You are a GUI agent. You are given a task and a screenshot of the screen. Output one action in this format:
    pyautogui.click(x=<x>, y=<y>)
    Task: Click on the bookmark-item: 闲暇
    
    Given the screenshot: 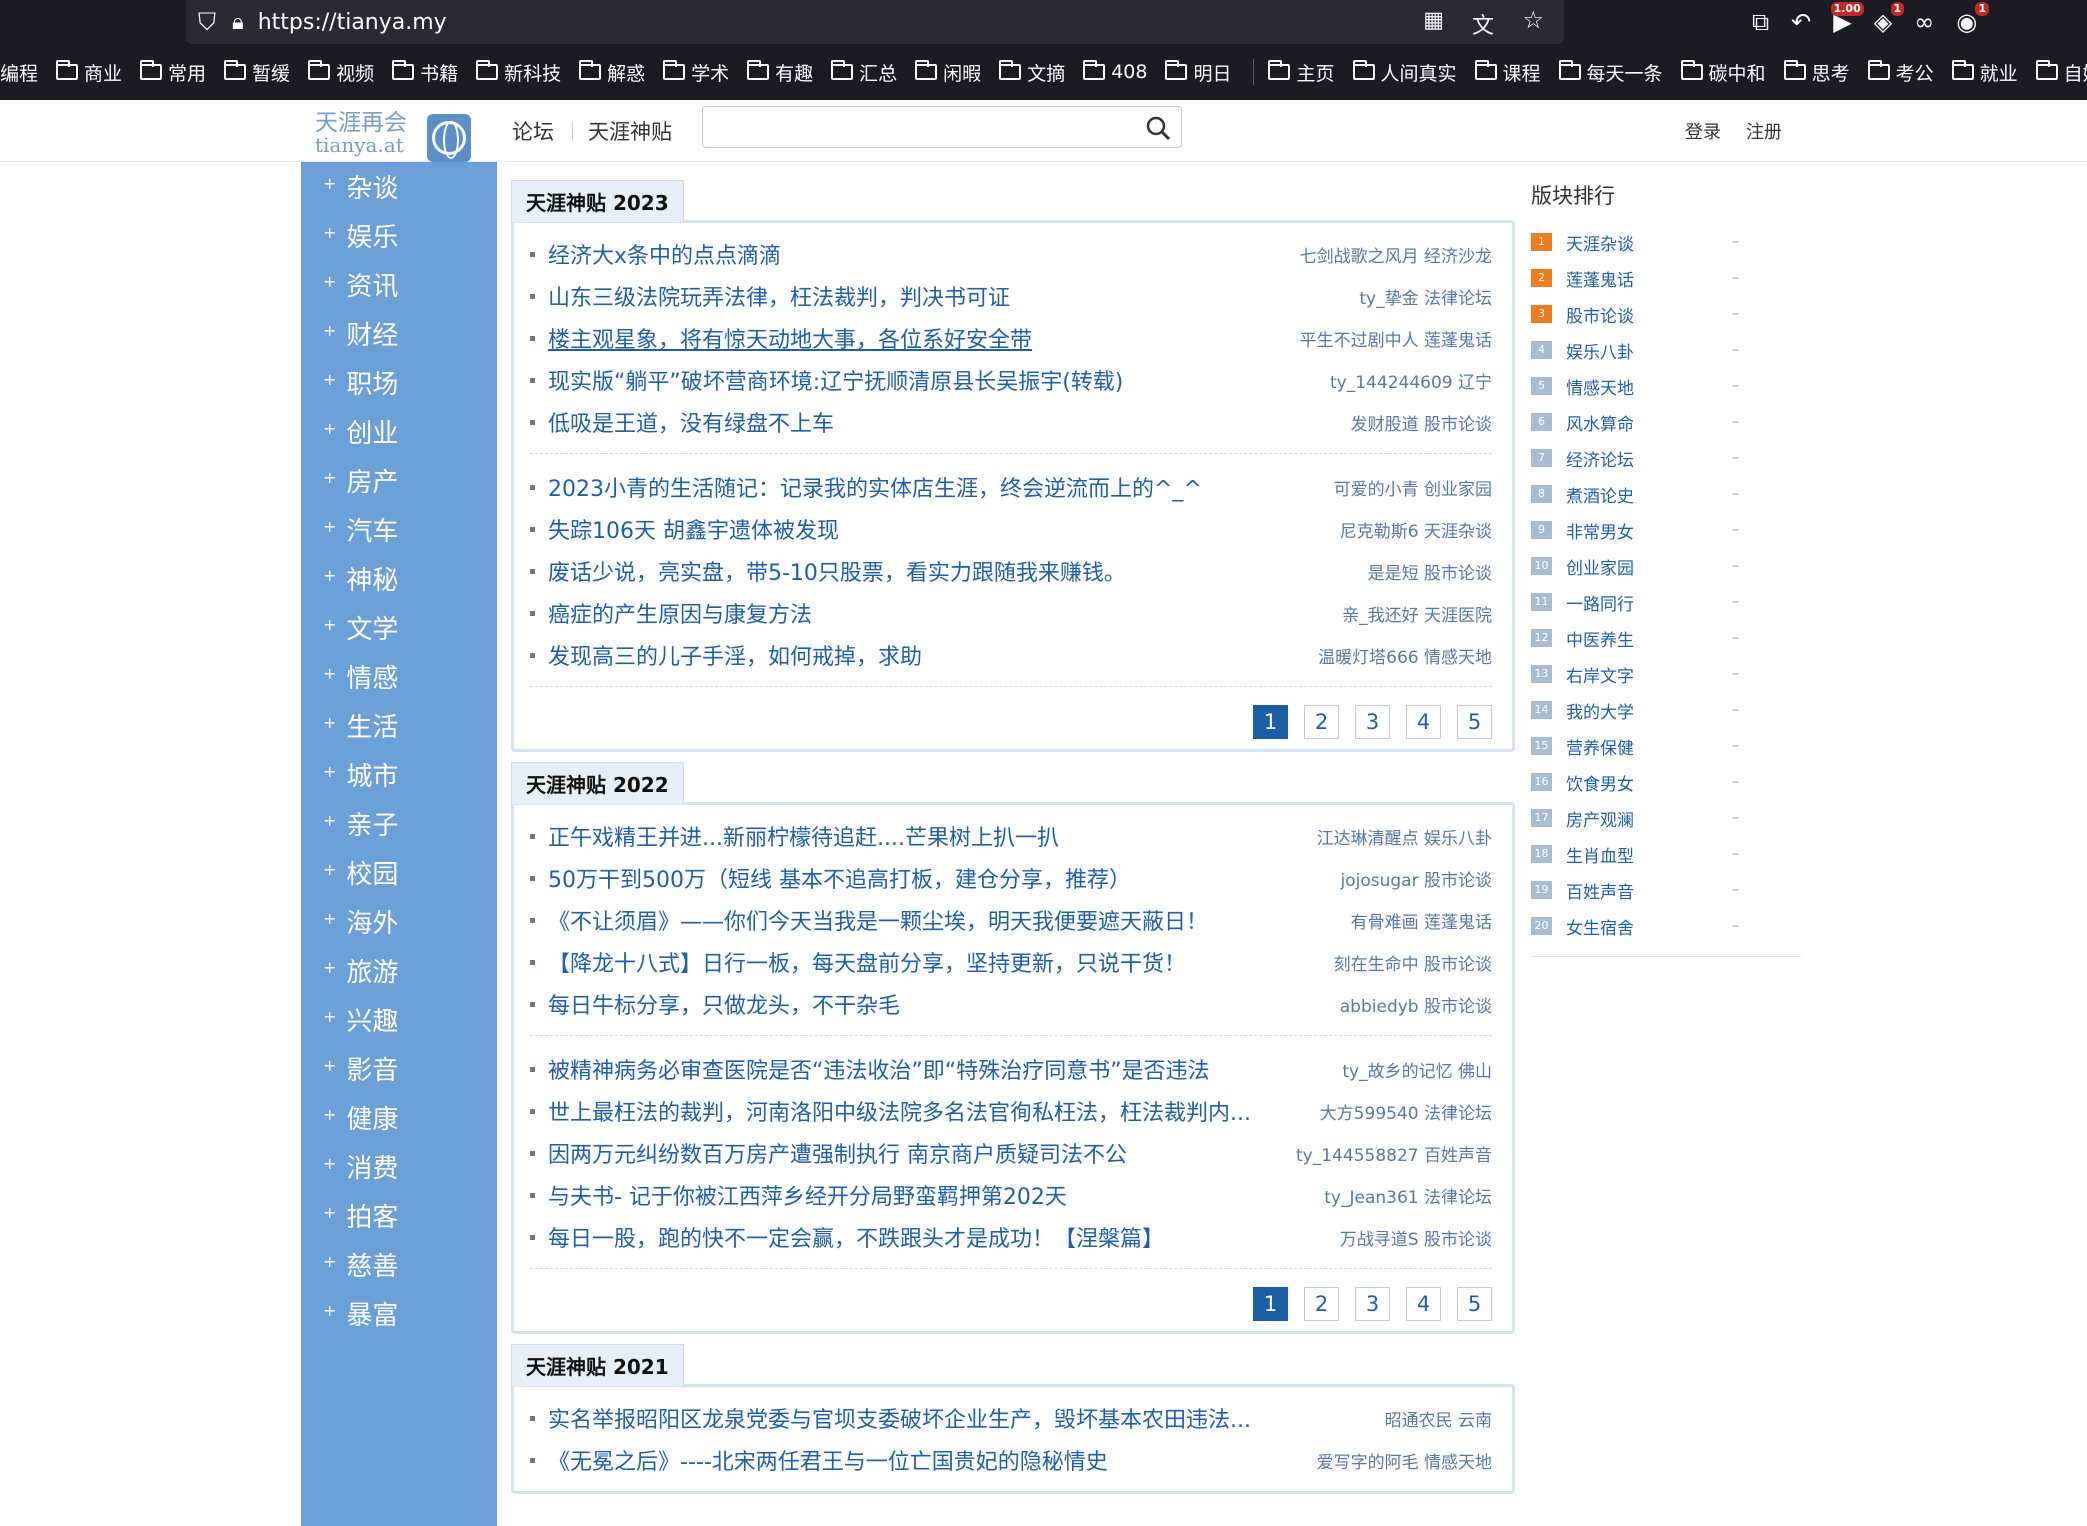 What is the action you would take?
    pyautogui.click(x=948, y=72)
    